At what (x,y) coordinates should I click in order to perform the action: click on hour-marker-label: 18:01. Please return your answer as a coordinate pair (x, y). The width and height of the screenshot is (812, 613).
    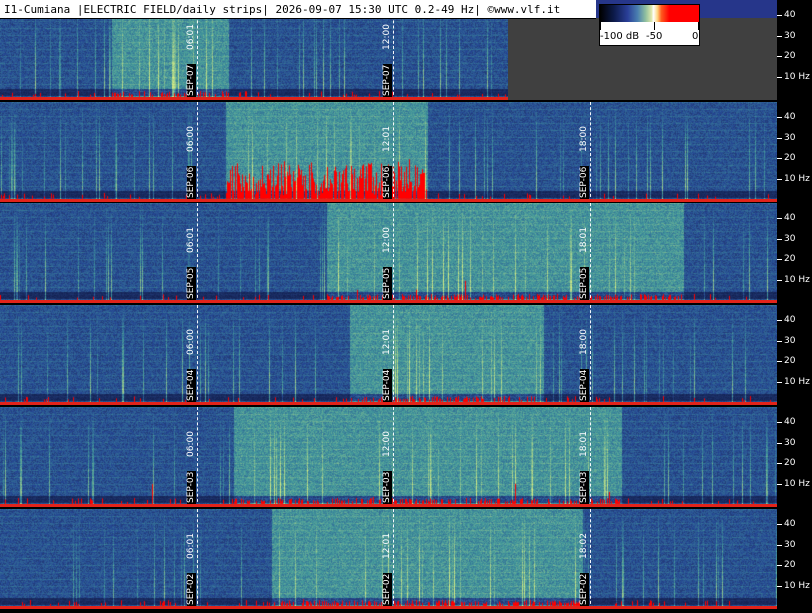
    Looking at the image, I should click on (584, 444).